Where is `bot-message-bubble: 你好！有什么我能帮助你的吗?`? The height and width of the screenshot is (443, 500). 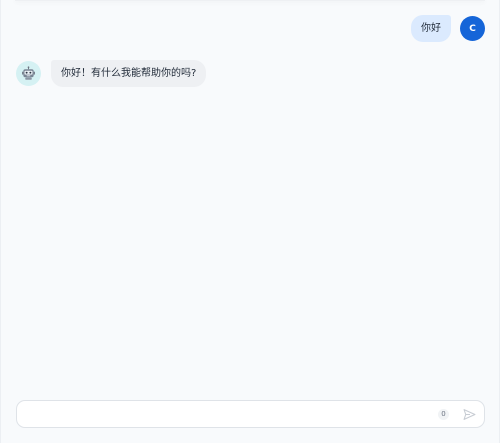 bot-message-bubble: 你好！有什么我能帮助你的吗? is located at coordinates (129, 73).